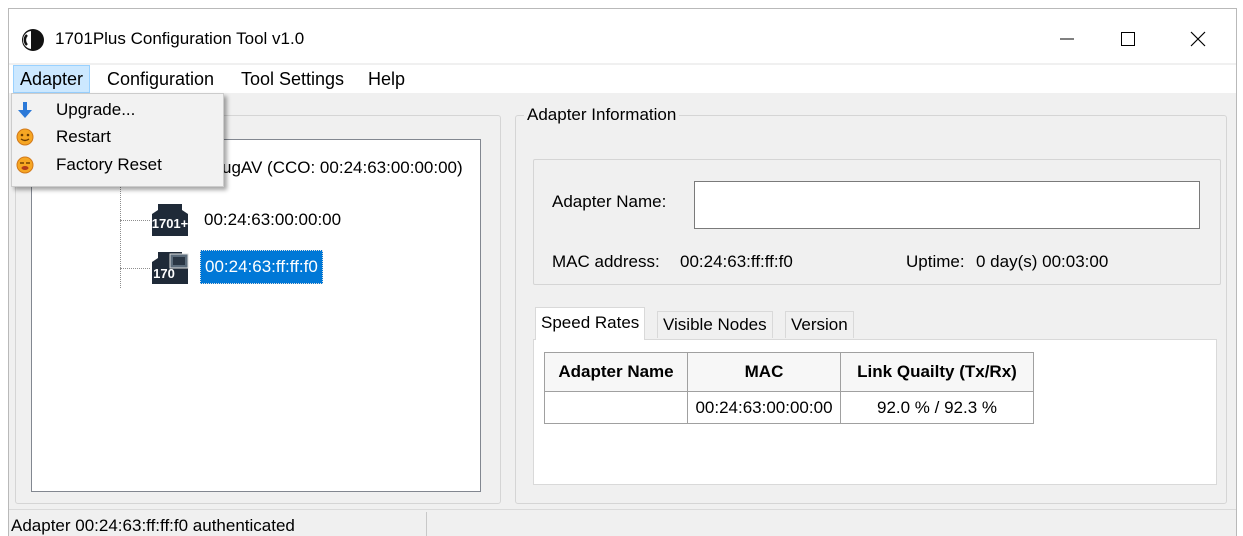 The height and width of the screenshot is (536, 1243). I want to click on adapter-name-input, so click(947, 205).